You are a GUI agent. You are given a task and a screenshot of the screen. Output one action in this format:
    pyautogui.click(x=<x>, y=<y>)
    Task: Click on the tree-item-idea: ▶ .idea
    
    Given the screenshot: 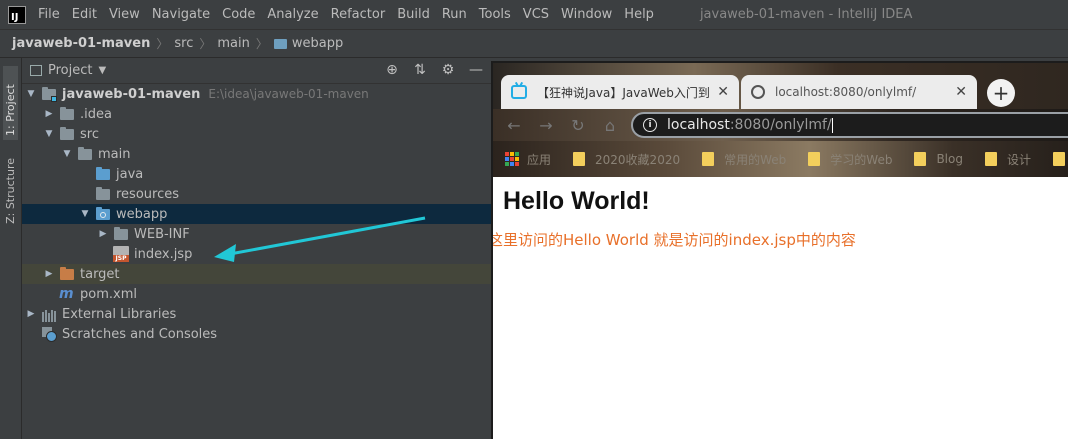 What is the action you would take?
    pyautogui.click(x=257, y=114)
    